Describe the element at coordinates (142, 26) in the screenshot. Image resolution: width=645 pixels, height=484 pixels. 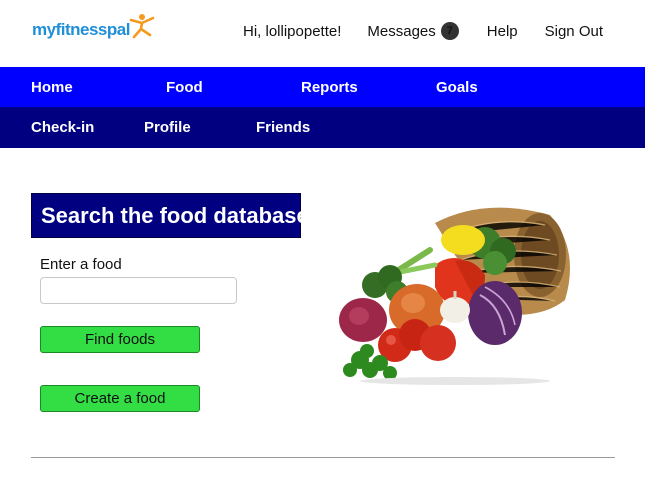
I see `person-jumping-icon` at that location.